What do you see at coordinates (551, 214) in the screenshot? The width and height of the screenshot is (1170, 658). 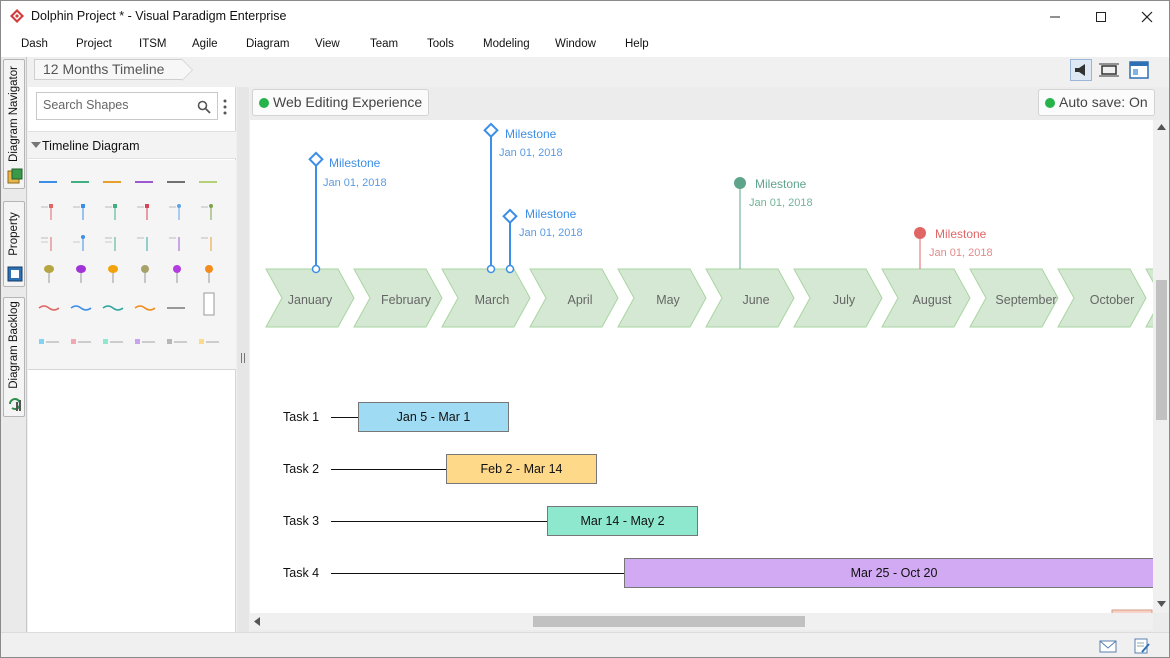 I see `milestone-3-title: Milestone` at bounding box center [551, 214].